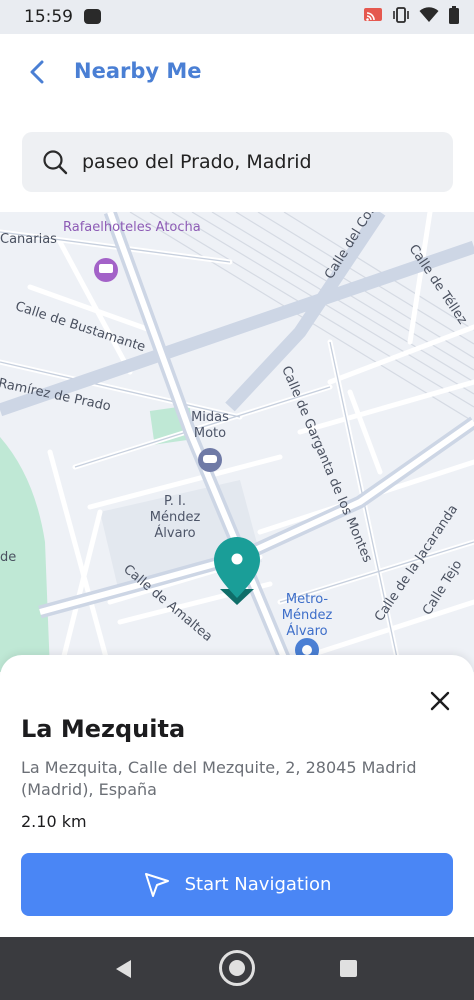  I want to click on start-navigation-button: Start Navigation, so click(237, 884).